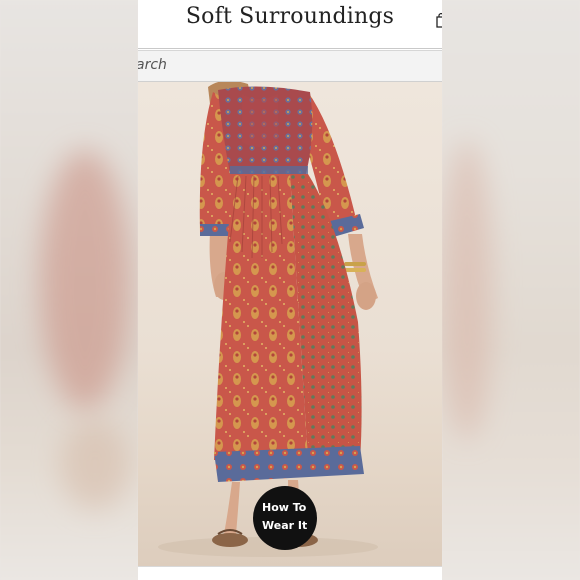 The height and width of the screenshot is (580, 580). What do you see at coordinates (439, 20) in the screenshot?
I see `shopping-bag-icon` at bounding box center [439, 20].